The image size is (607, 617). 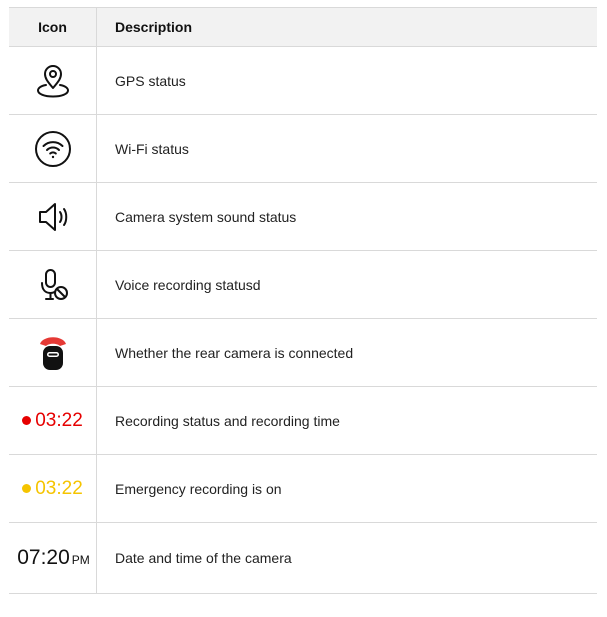 I want to click on gps-location-pin-icon, so click(x=52, y=80).